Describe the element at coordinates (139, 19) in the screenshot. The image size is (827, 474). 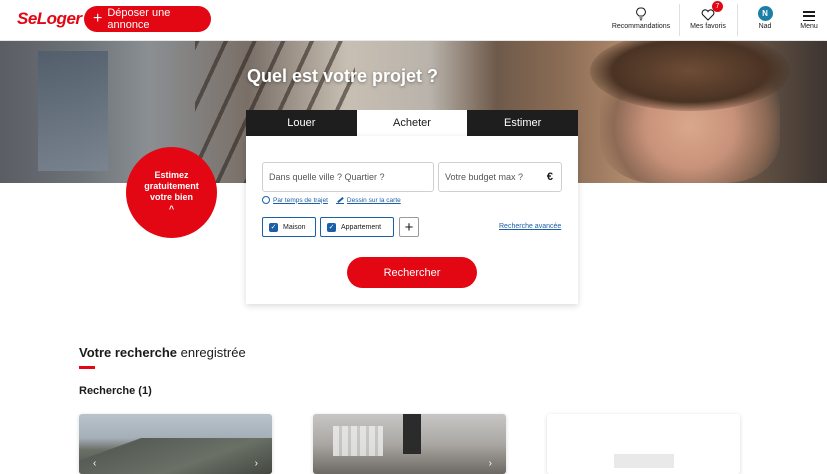
I see `post-listing-label: Déposer une annonce` at that location.